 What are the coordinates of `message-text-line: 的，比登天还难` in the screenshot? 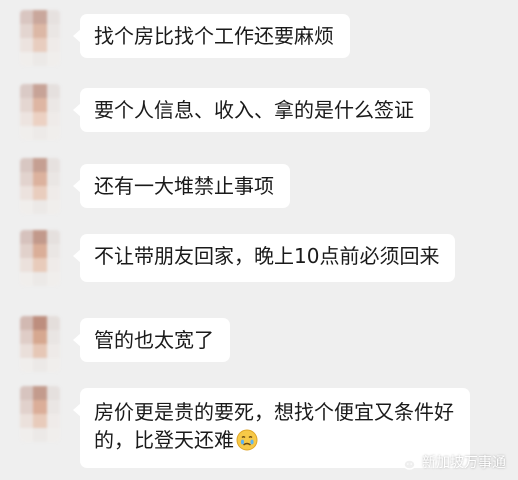 It's located at (274, 440).